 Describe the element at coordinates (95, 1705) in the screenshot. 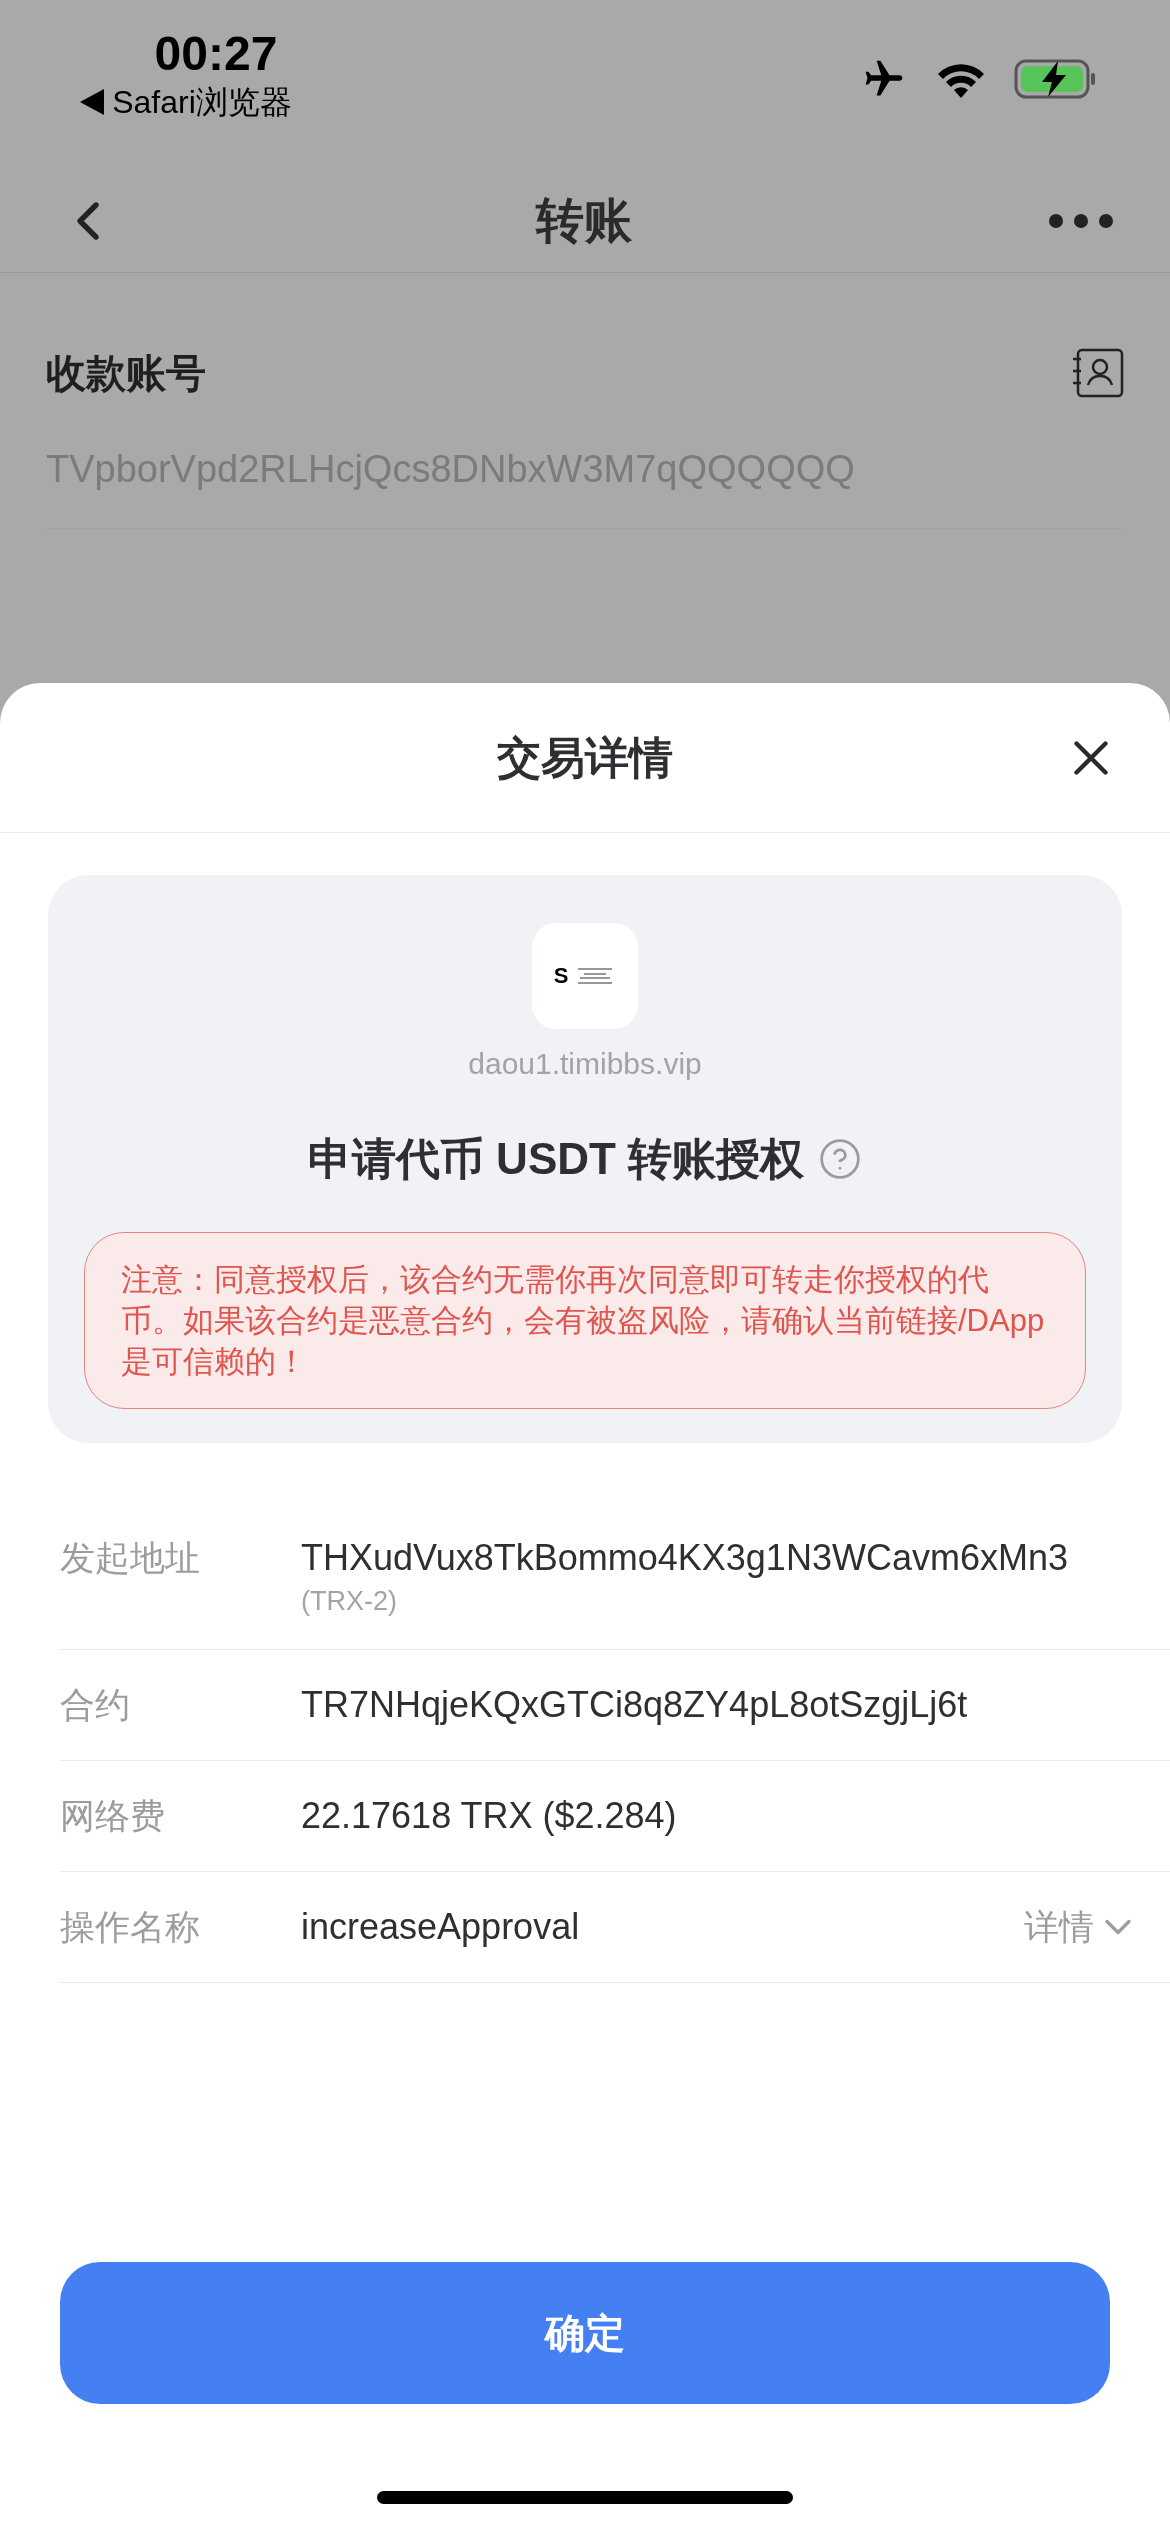

I see `row-label: 合约` at that location.